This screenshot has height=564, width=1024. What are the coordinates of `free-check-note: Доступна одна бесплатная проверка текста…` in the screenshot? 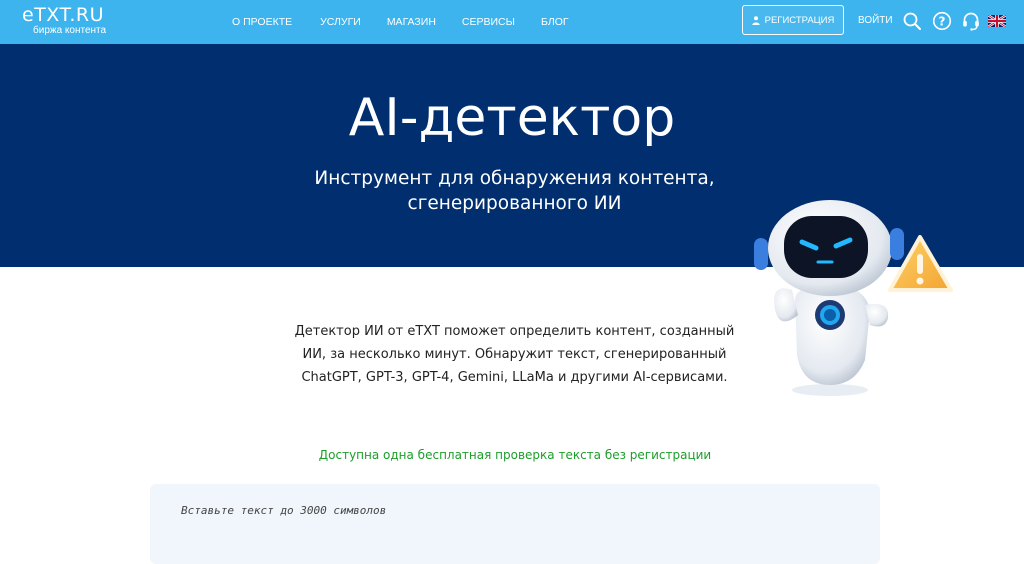 It's located at (515, 455).